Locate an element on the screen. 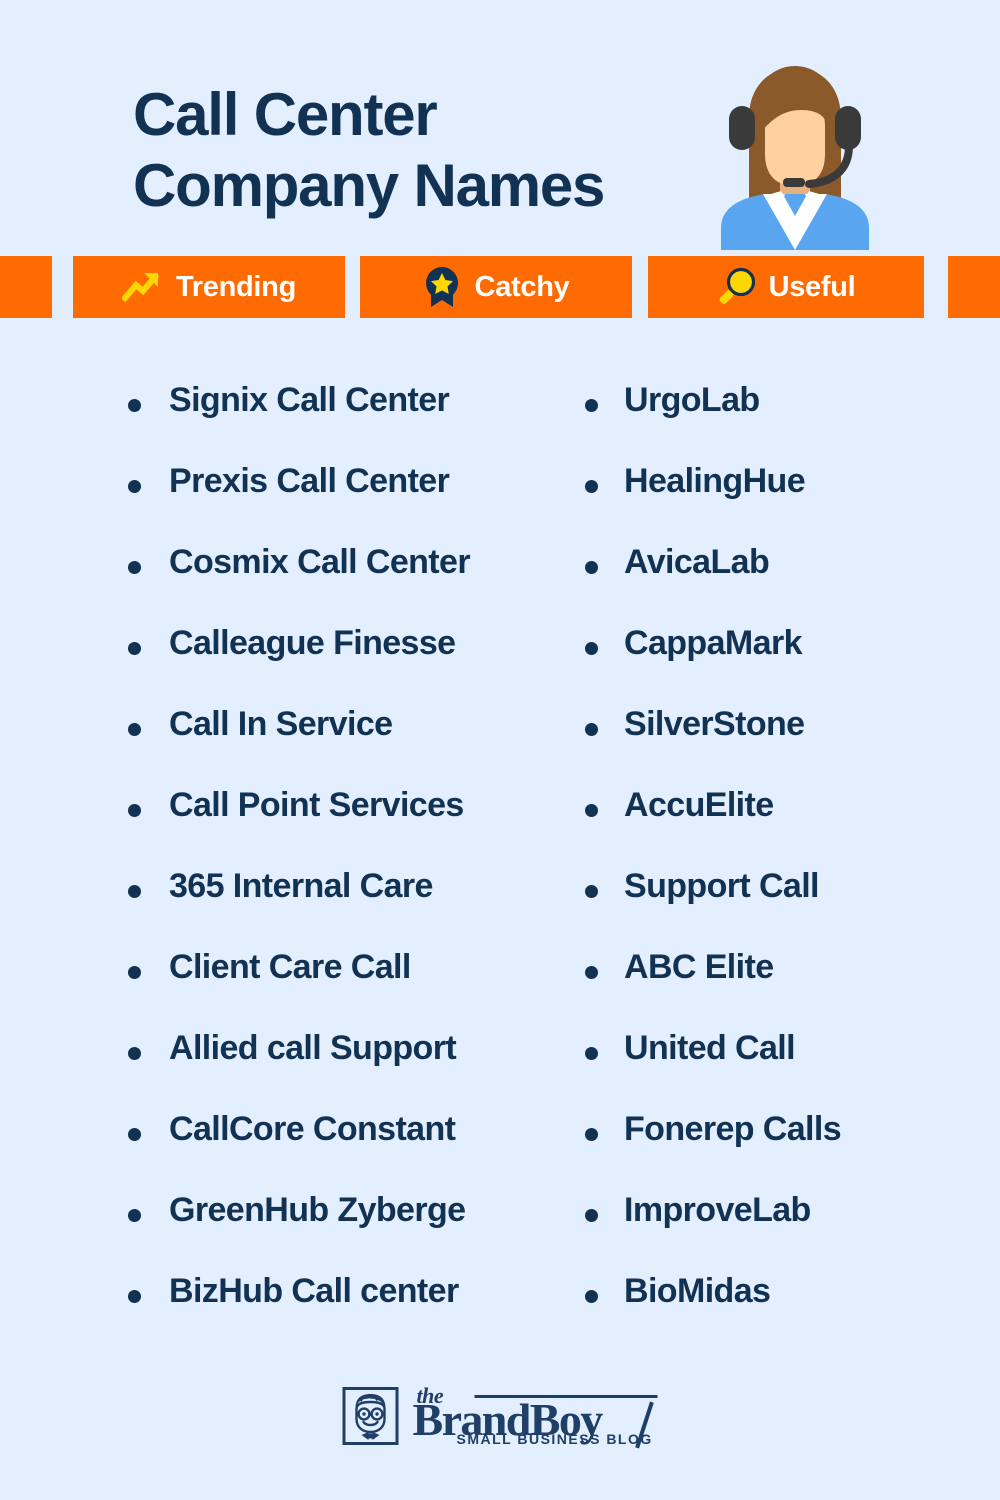 This screenshot has height=1500, width=1000. list-item: Allied call Support is located at coordinates (348, 1070).